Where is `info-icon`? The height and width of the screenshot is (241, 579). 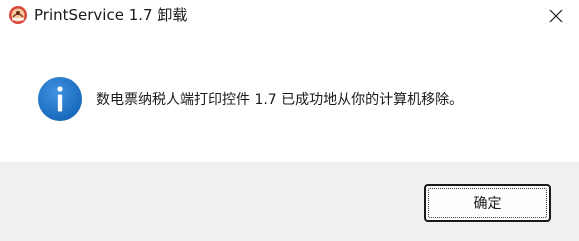 info-icon is located at coordinates (60, 99).